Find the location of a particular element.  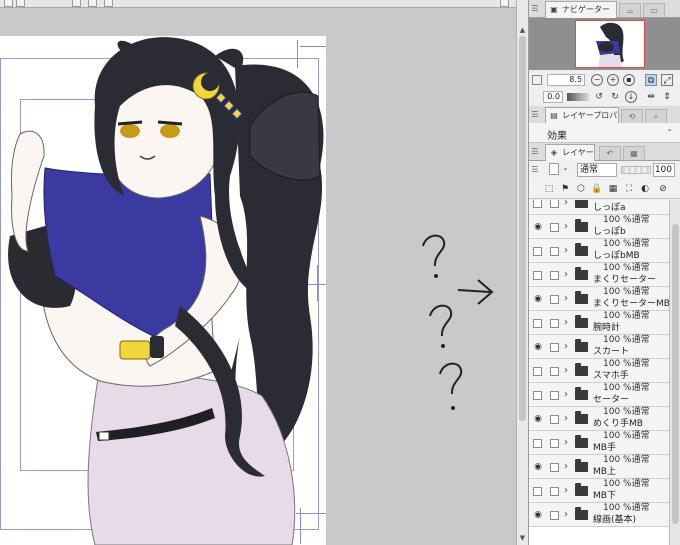

layer-row: › 100 %通常 まくりセーター is located at coordinates (599, 275).